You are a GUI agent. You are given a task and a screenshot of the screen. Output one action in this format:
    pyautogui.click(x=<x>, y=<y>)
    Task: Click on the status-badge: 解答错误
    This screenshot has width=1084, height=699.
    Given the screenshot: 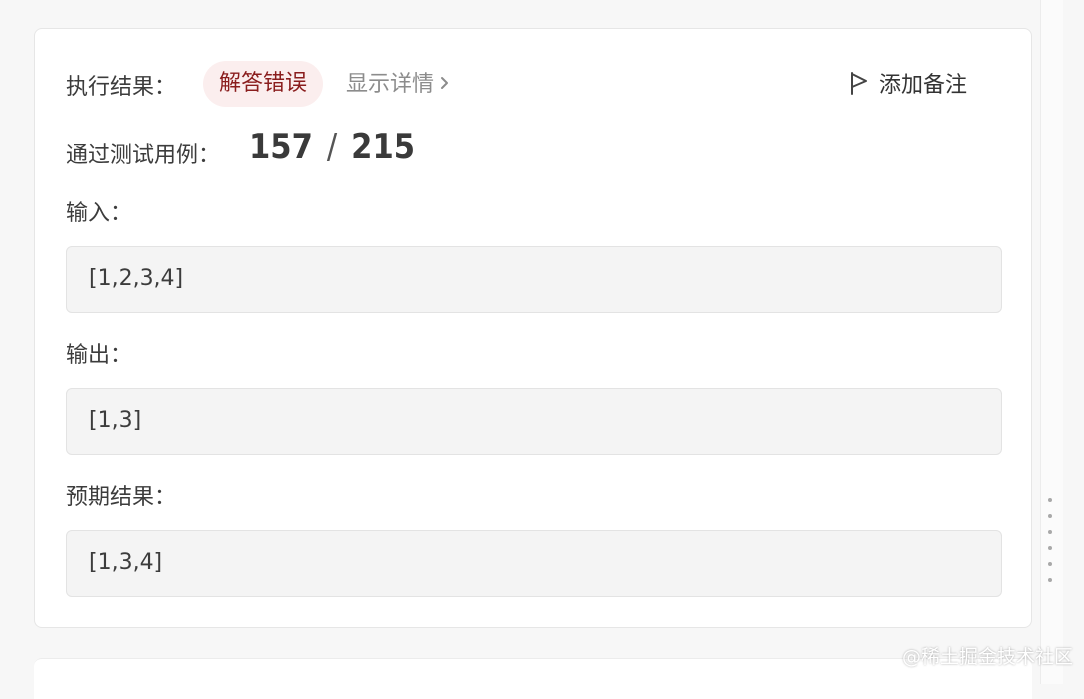 What is the action you would take?
    pyautogui.click(x=263, y=84)
    